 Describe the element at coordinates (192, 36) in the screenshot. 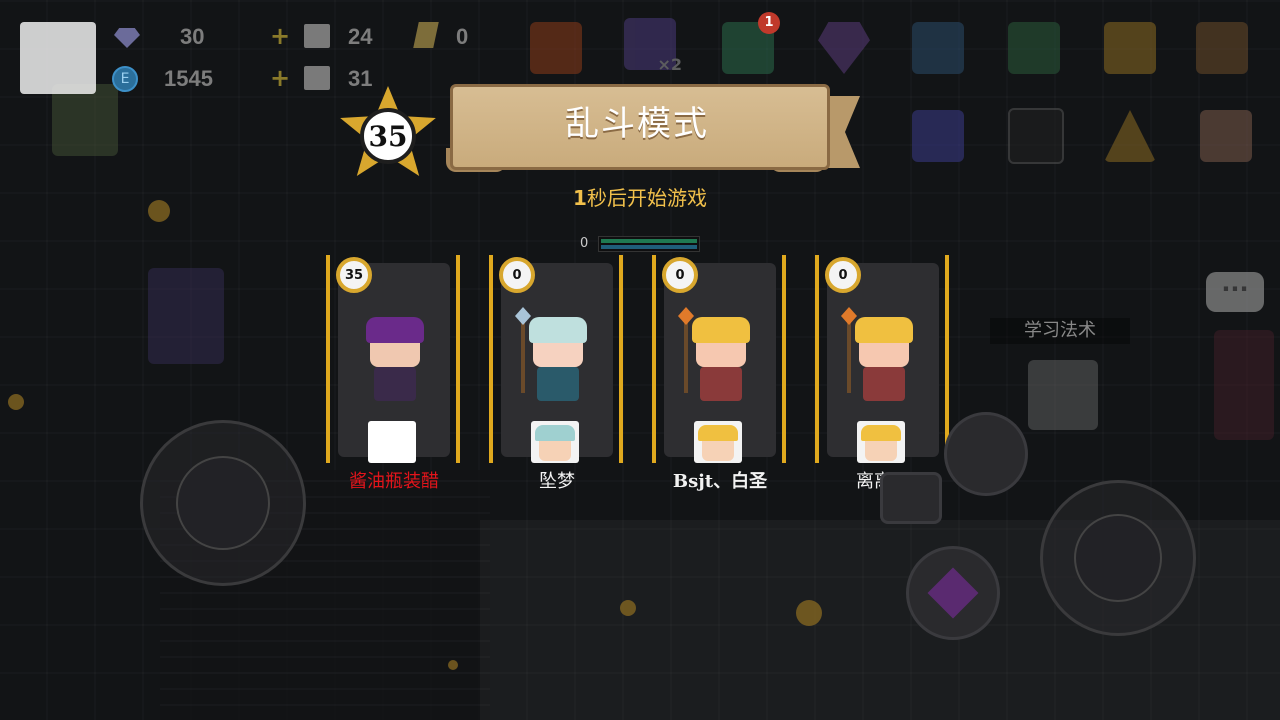

I see `gem-count: 30` at that location.